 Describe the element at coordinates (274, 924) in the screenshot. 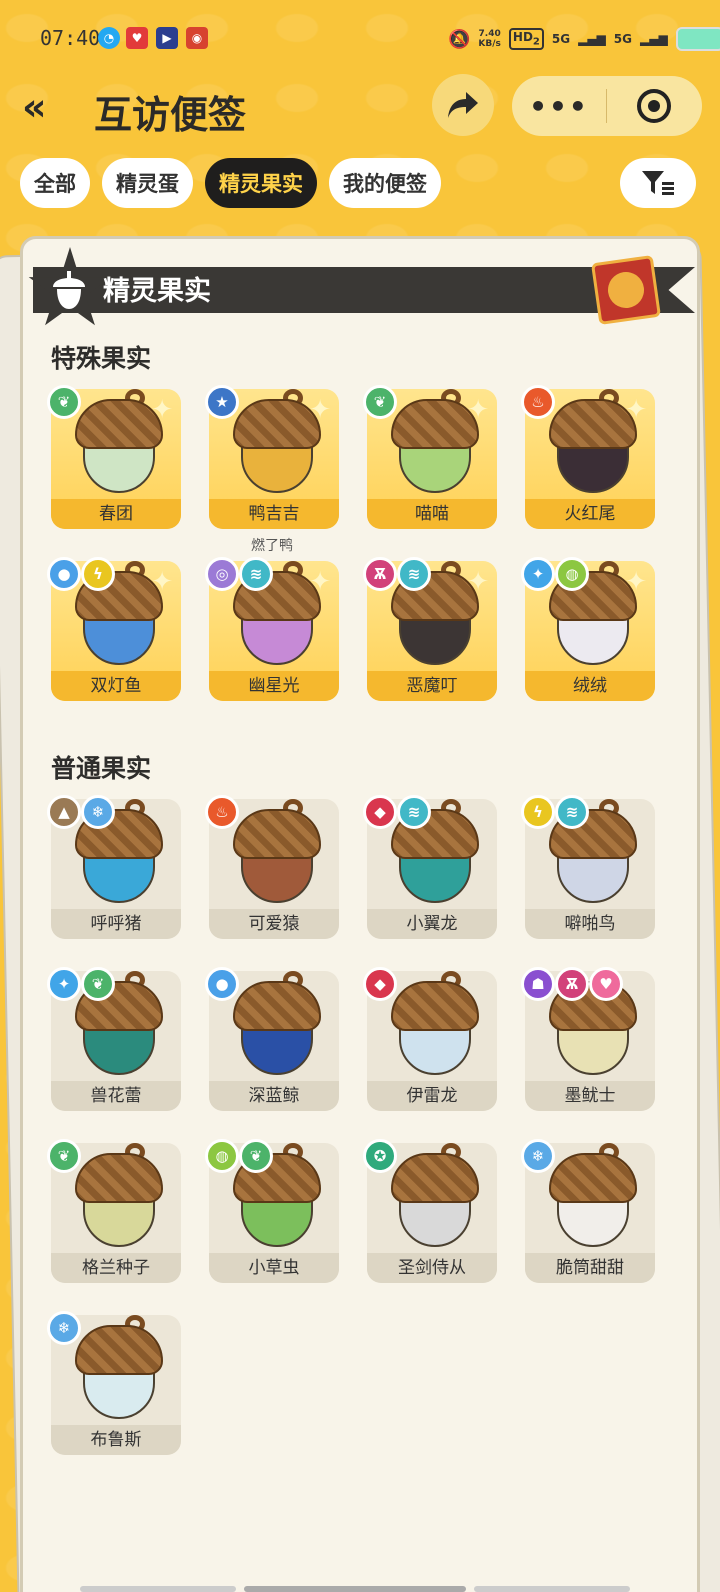

I see `fruit-name: 可爱猿` at that location.